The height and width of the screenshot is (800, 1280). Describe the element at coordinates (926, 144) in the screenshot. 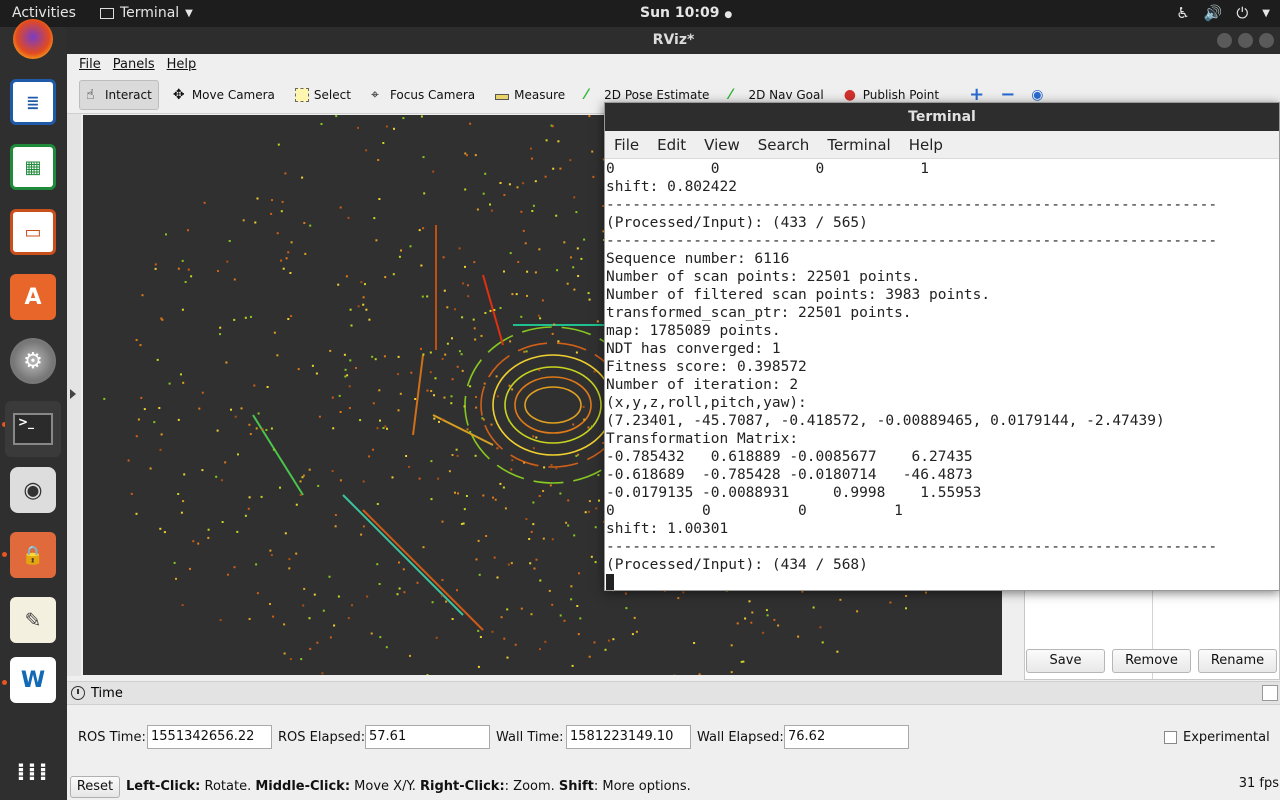

I see `terminal-menu-help: Help` at that location.